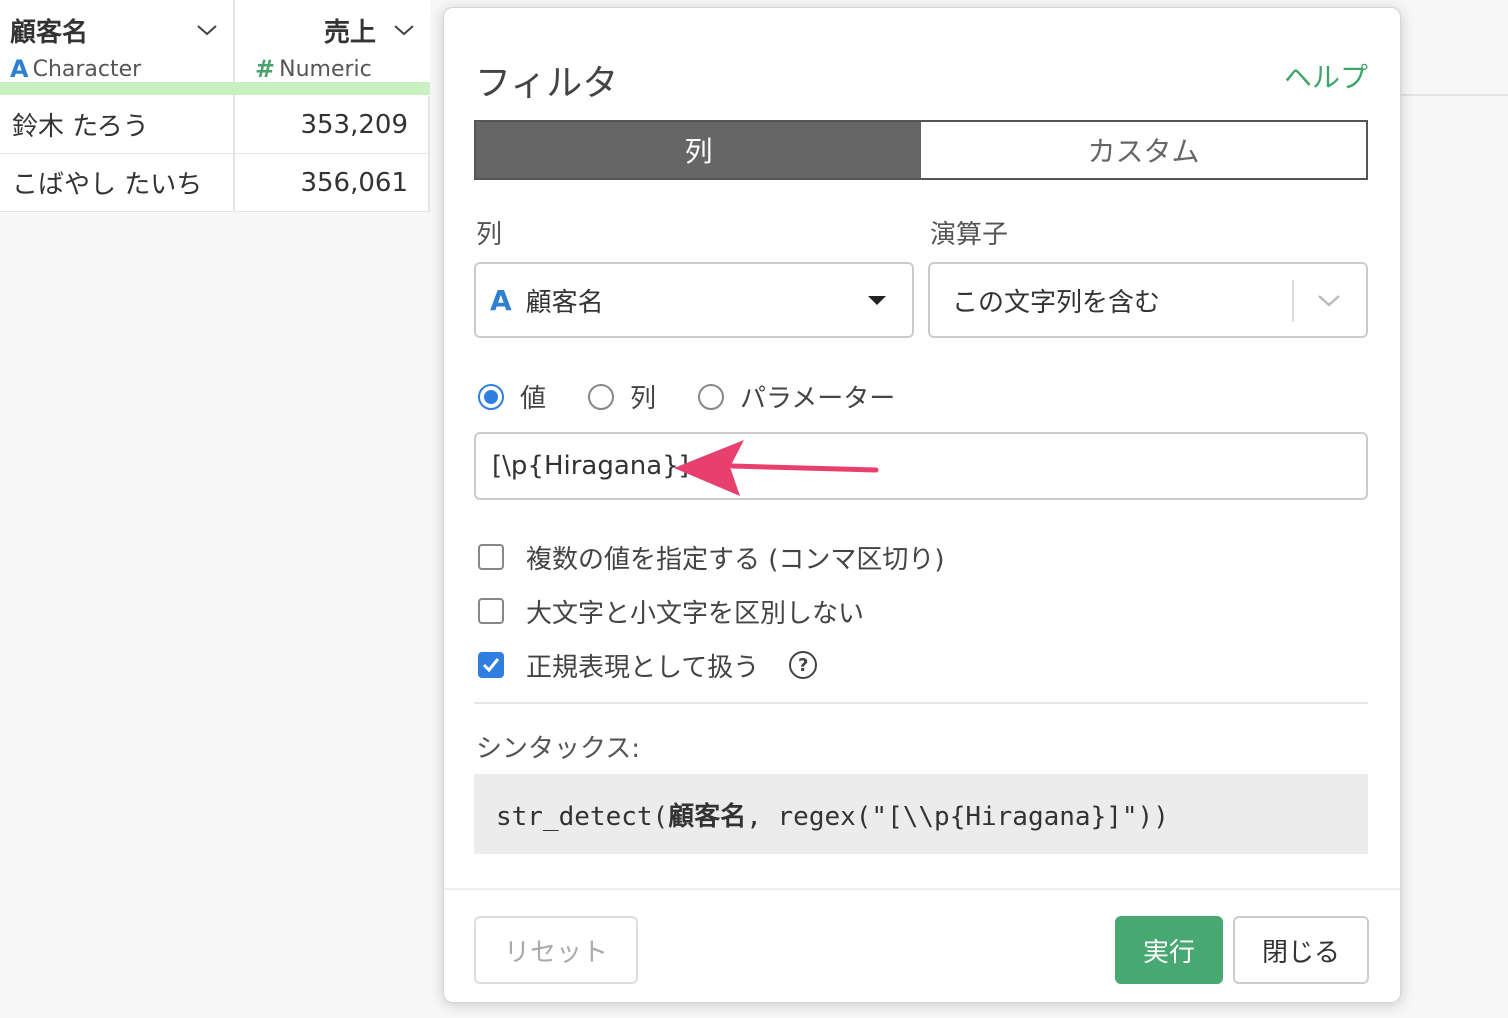  Describe the element at coordinates (921, 703) in the screenshot. I see `divider` at that location.